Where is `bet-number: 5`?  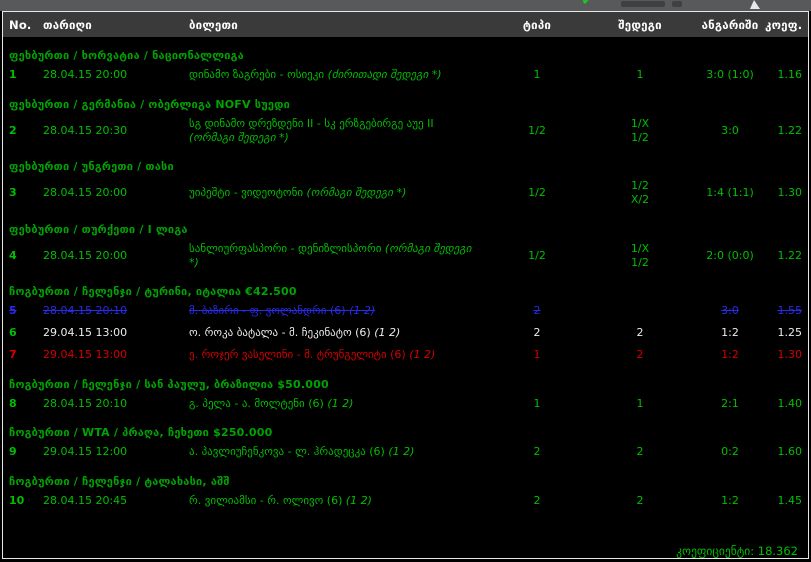
bet-number: 5 is located at coordinates (13, 311).